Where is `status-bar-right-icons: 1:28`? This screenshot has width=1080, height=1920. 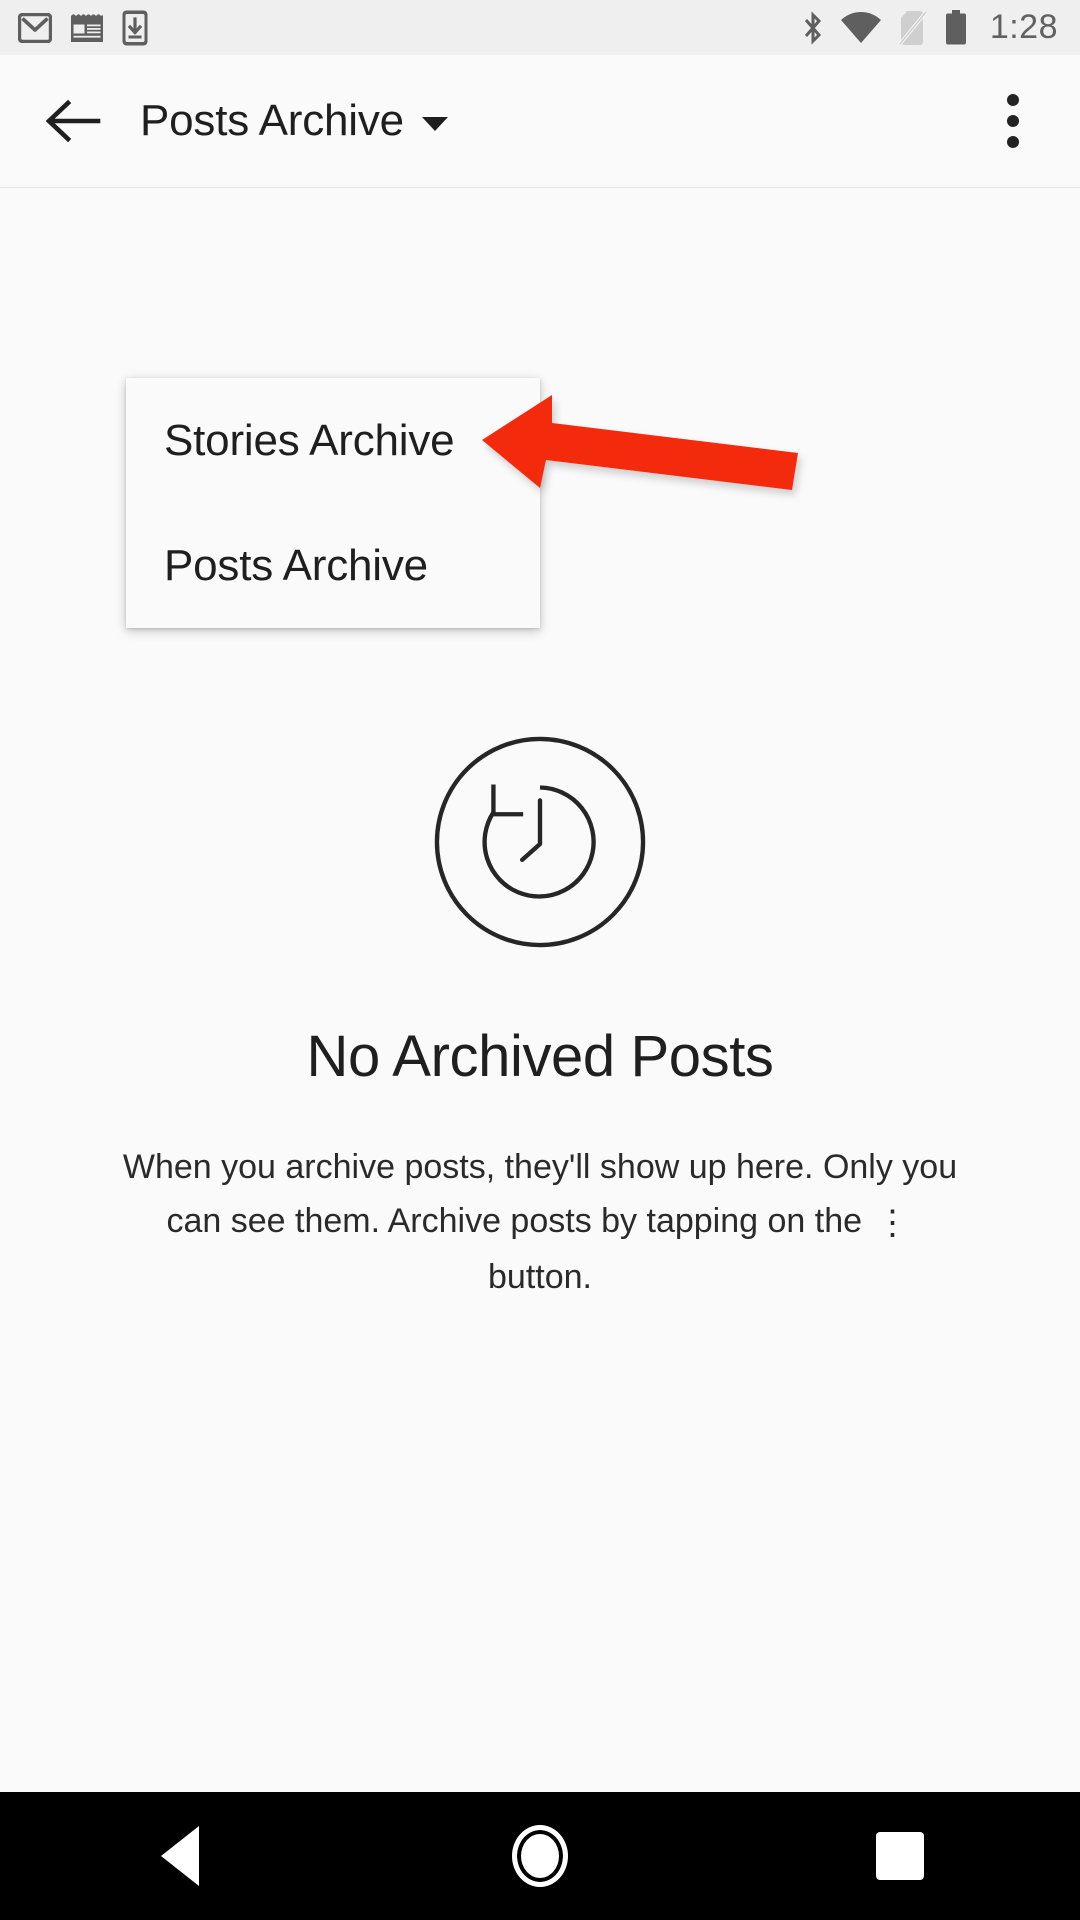
status-bar-right-icons: 1:28 is located at coordinates (930, 27).